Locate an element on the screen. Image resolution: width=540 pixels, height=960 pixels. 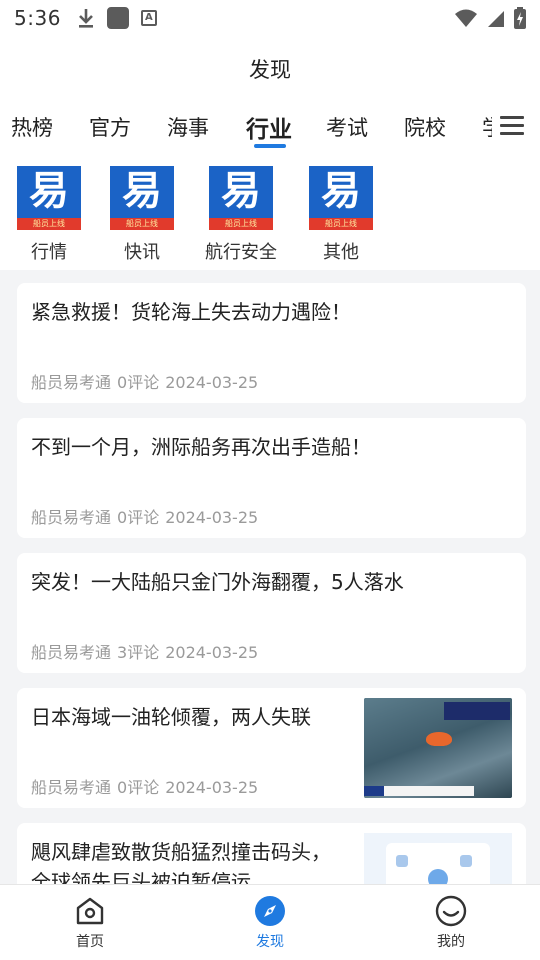
nav-label: 发现 is located at coordinates (270, 942).